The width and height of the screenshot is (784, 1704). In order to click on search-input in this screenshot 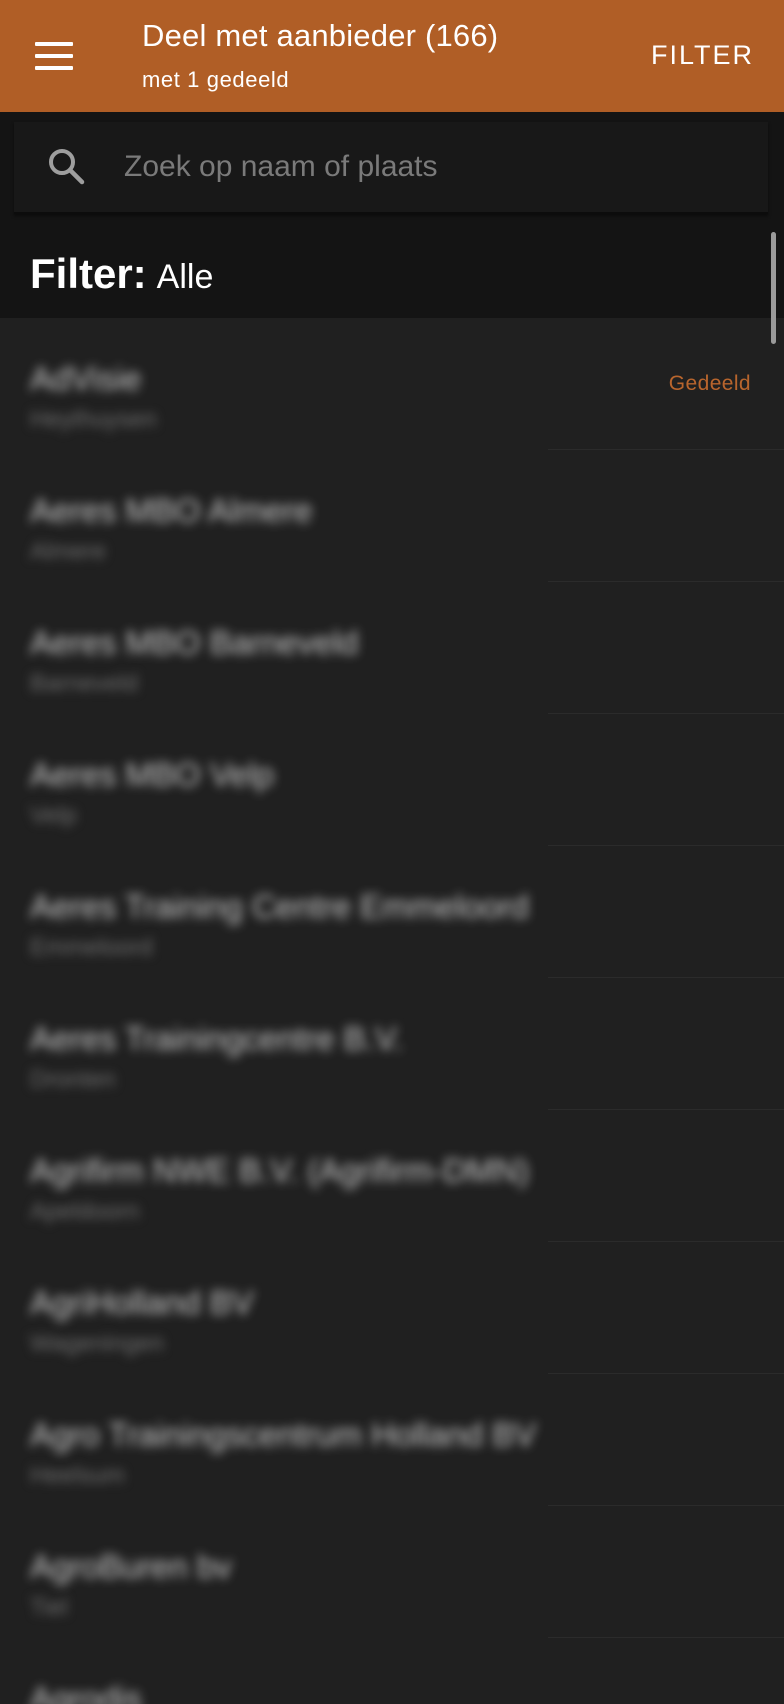, I will do `click(424, 167)`.